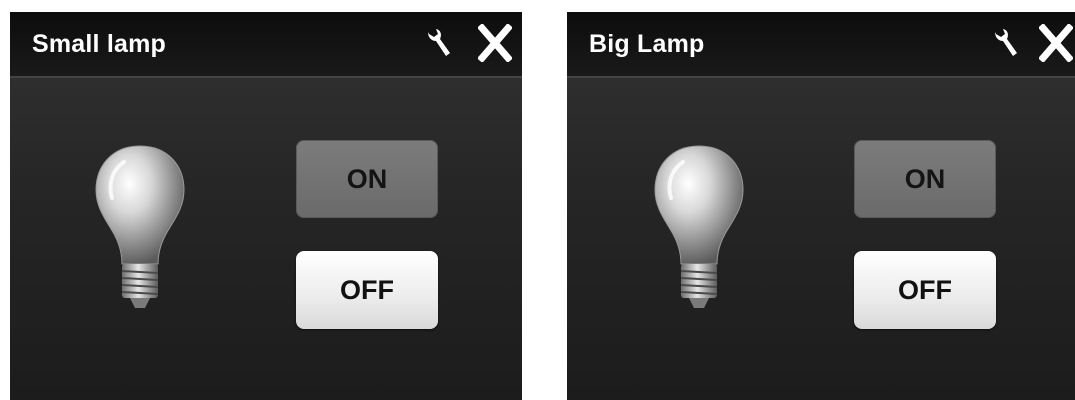 The width and height of the screenshot is (1075, 400). I want to click on panel-titlebar: Big Lamp, so click(821, 45).